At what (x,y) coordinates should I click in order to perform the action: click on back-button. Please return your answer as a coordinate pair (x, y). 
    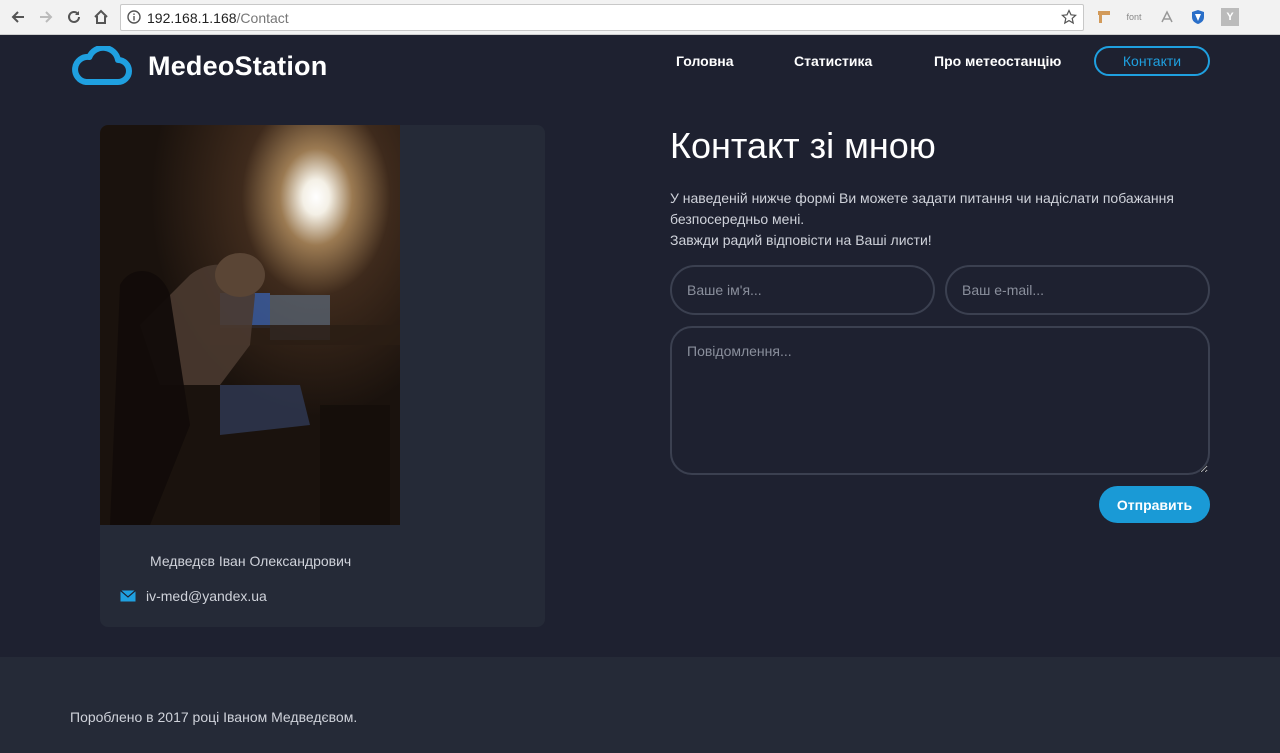
    Looking at the image, I should click on (18, 17).